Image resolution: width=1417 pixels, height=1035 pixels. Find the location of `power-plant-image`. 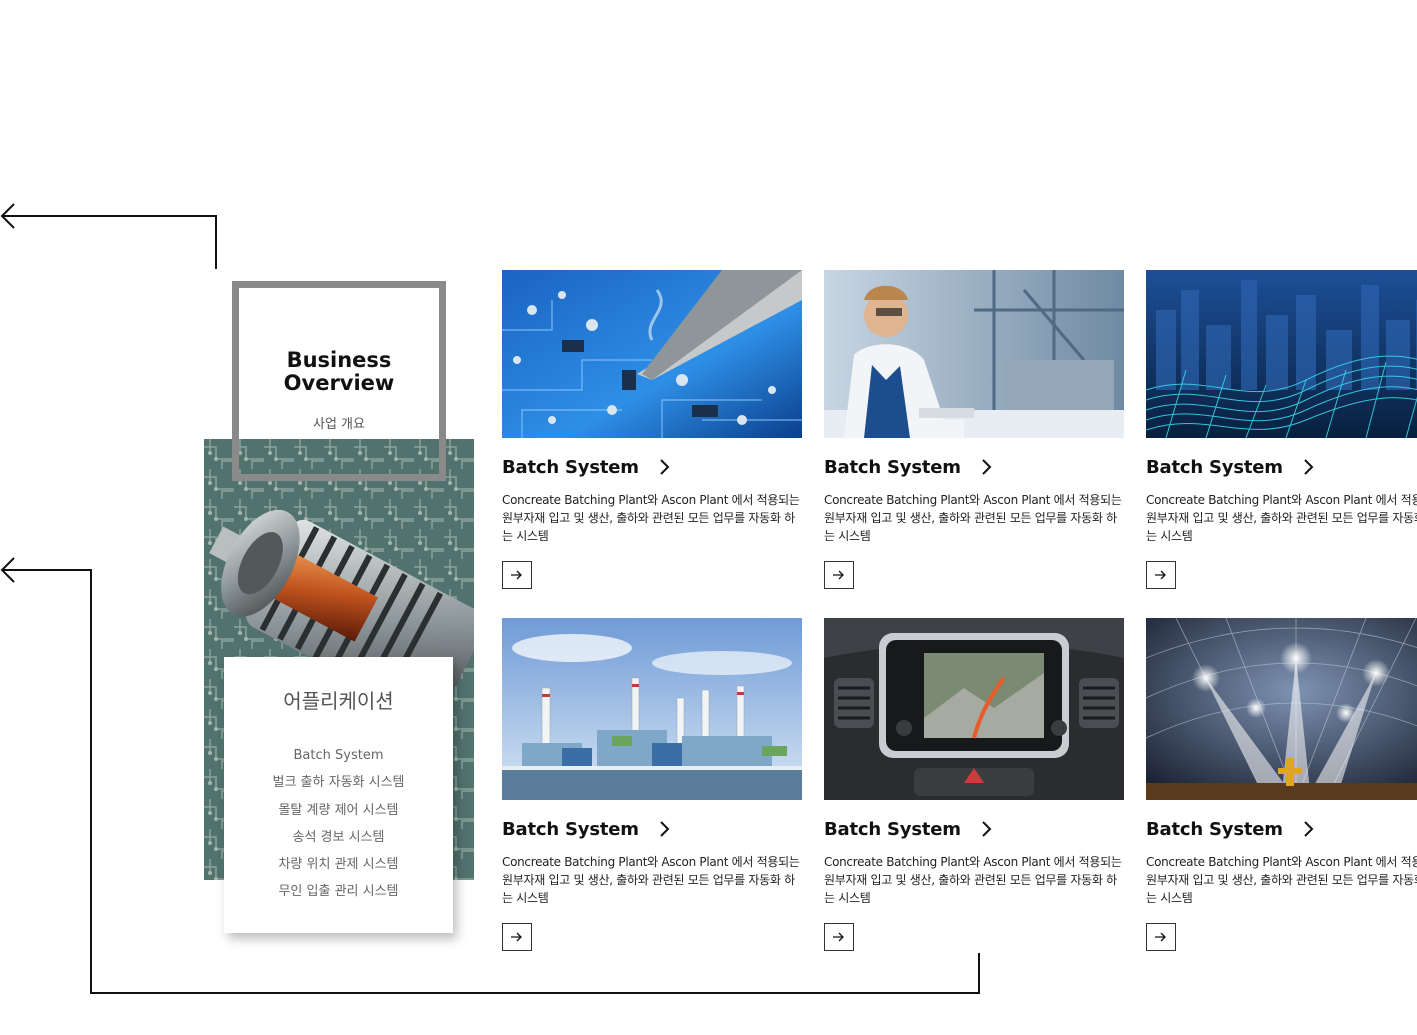

power-plant-image is located at coordinates (652, 709).